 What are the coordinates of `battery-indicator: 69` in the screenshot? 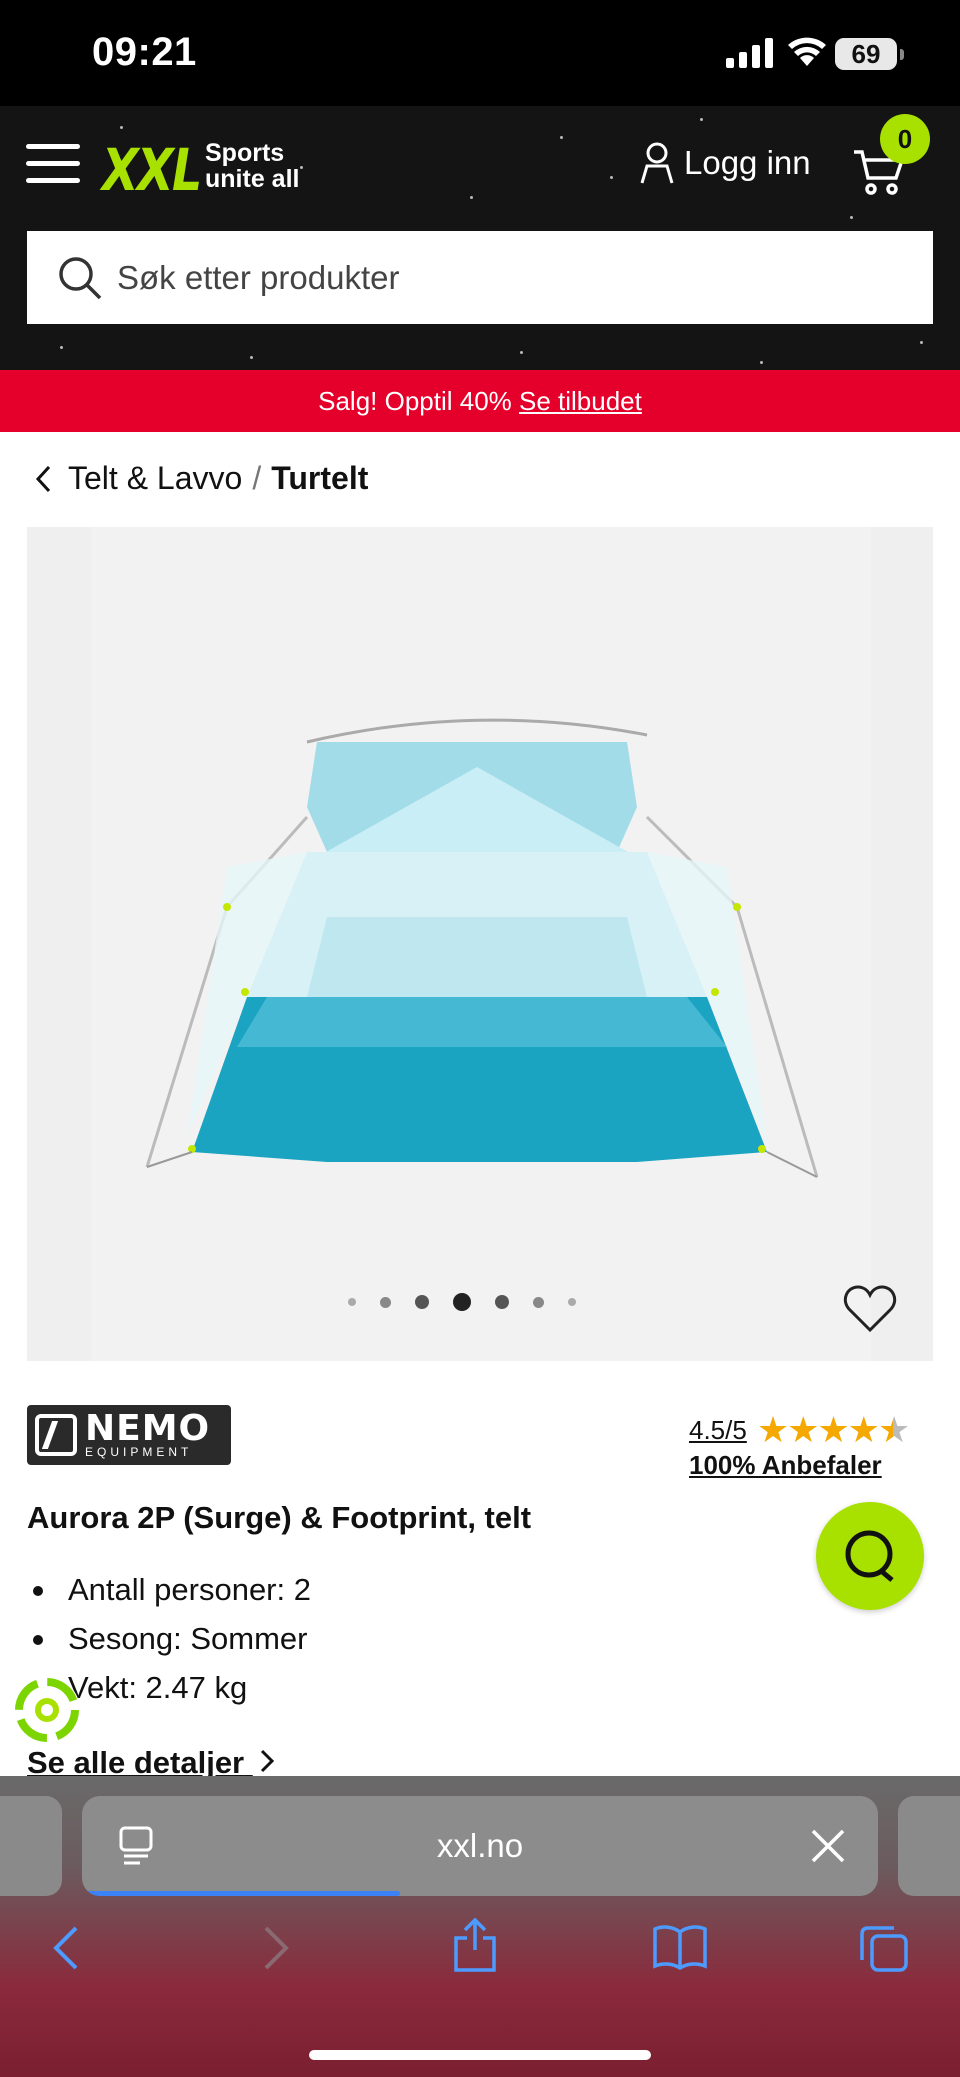 It's located at (869, 54).